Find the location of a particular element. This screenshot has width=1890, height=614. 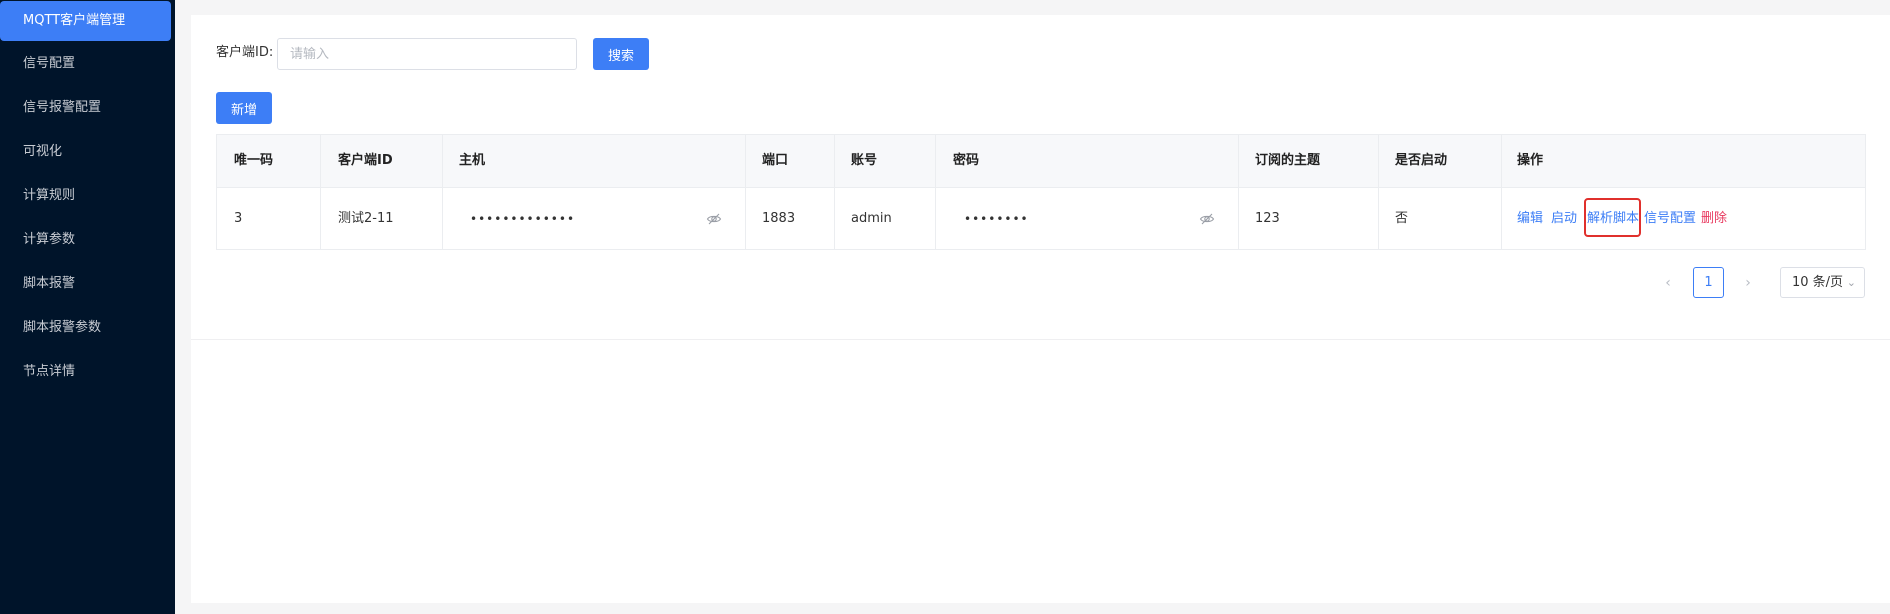

page-size-select: 10 条/页 ⌄ is located at coordinates (1822, 282).